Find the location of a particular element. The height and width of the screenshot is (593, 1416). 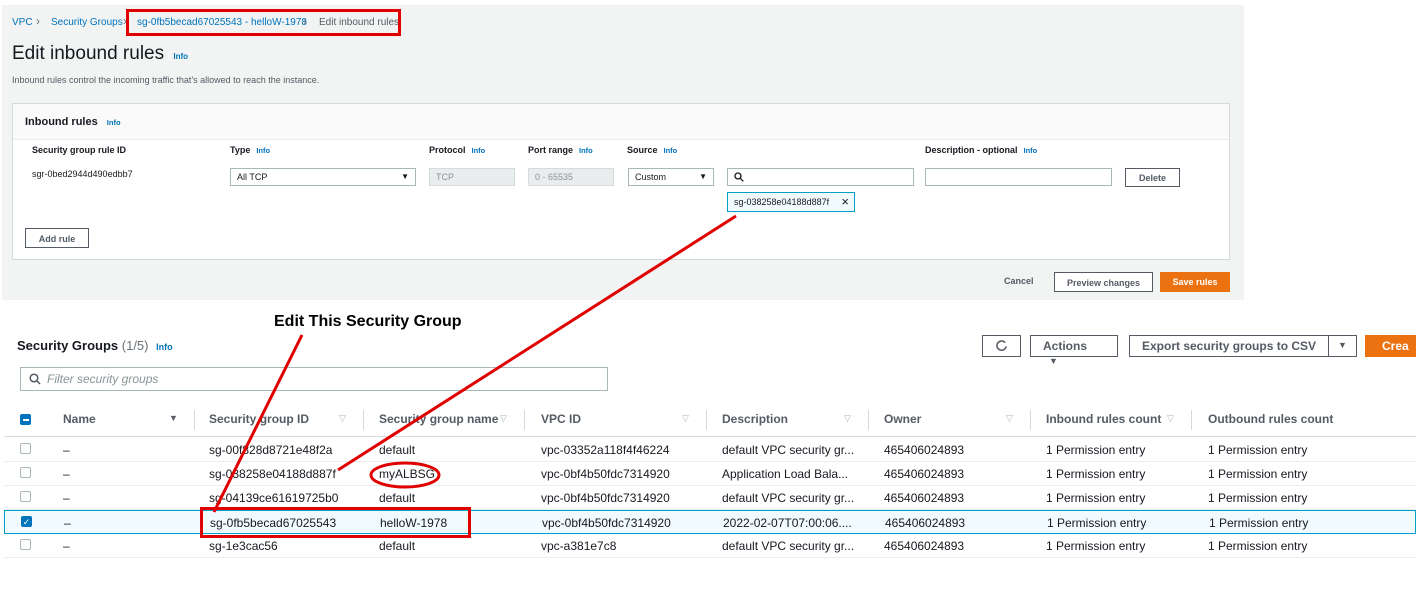

annotation-arrow is located at coordinates (258, 423).